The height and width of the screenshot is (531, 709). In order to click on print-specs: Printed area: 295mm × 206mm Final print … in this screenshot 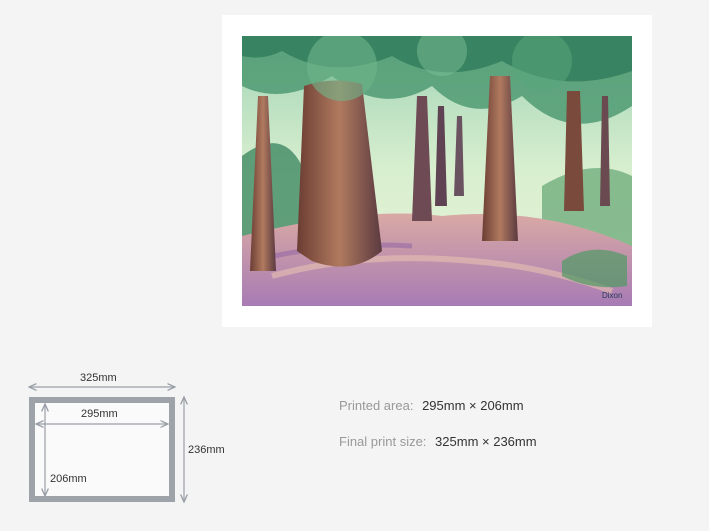, I will do `click(438, 434)`.